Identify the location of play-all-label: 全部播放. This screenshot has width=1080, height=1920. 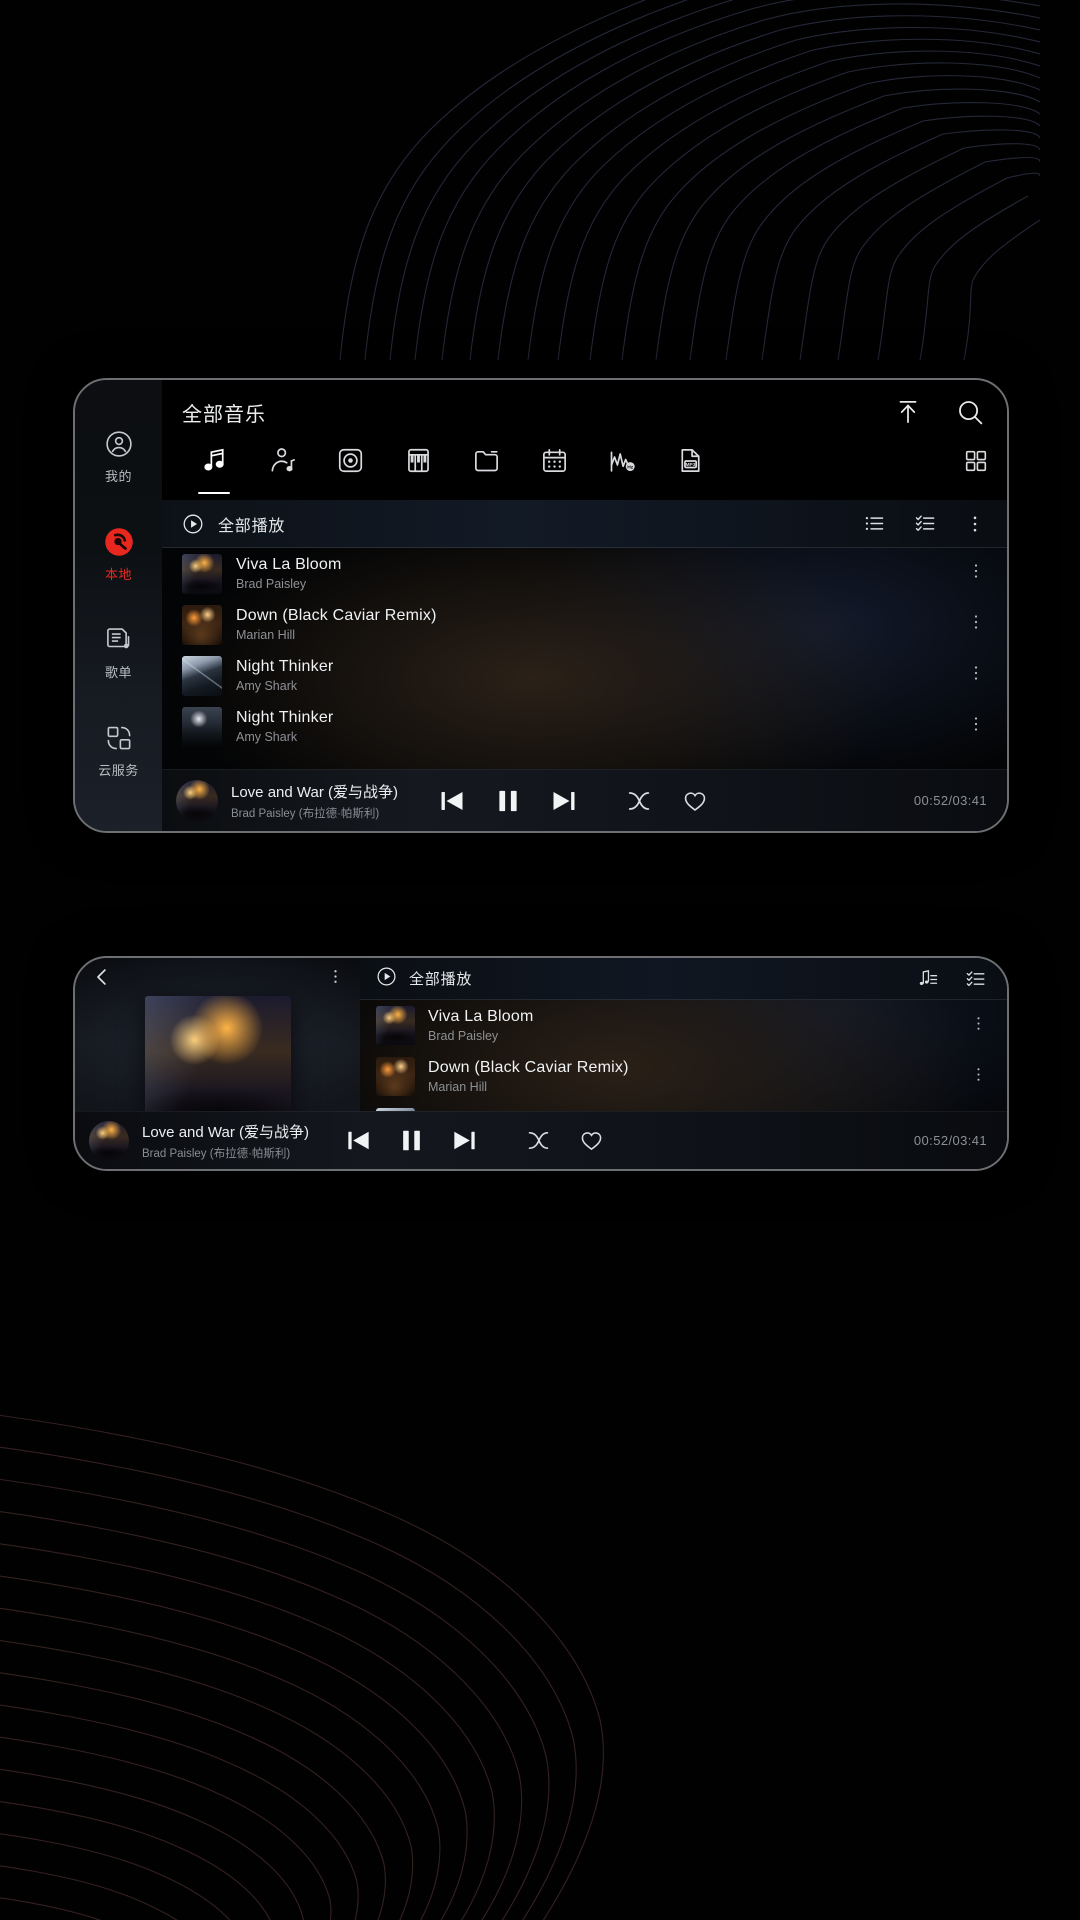
(252, 526).